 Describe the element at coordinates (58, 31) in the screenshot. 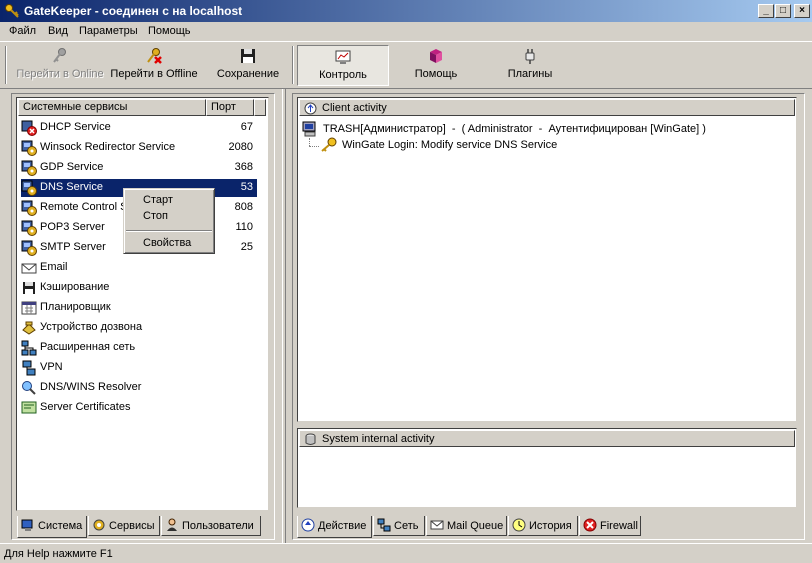

I see `menu-view: Вид` at that location.